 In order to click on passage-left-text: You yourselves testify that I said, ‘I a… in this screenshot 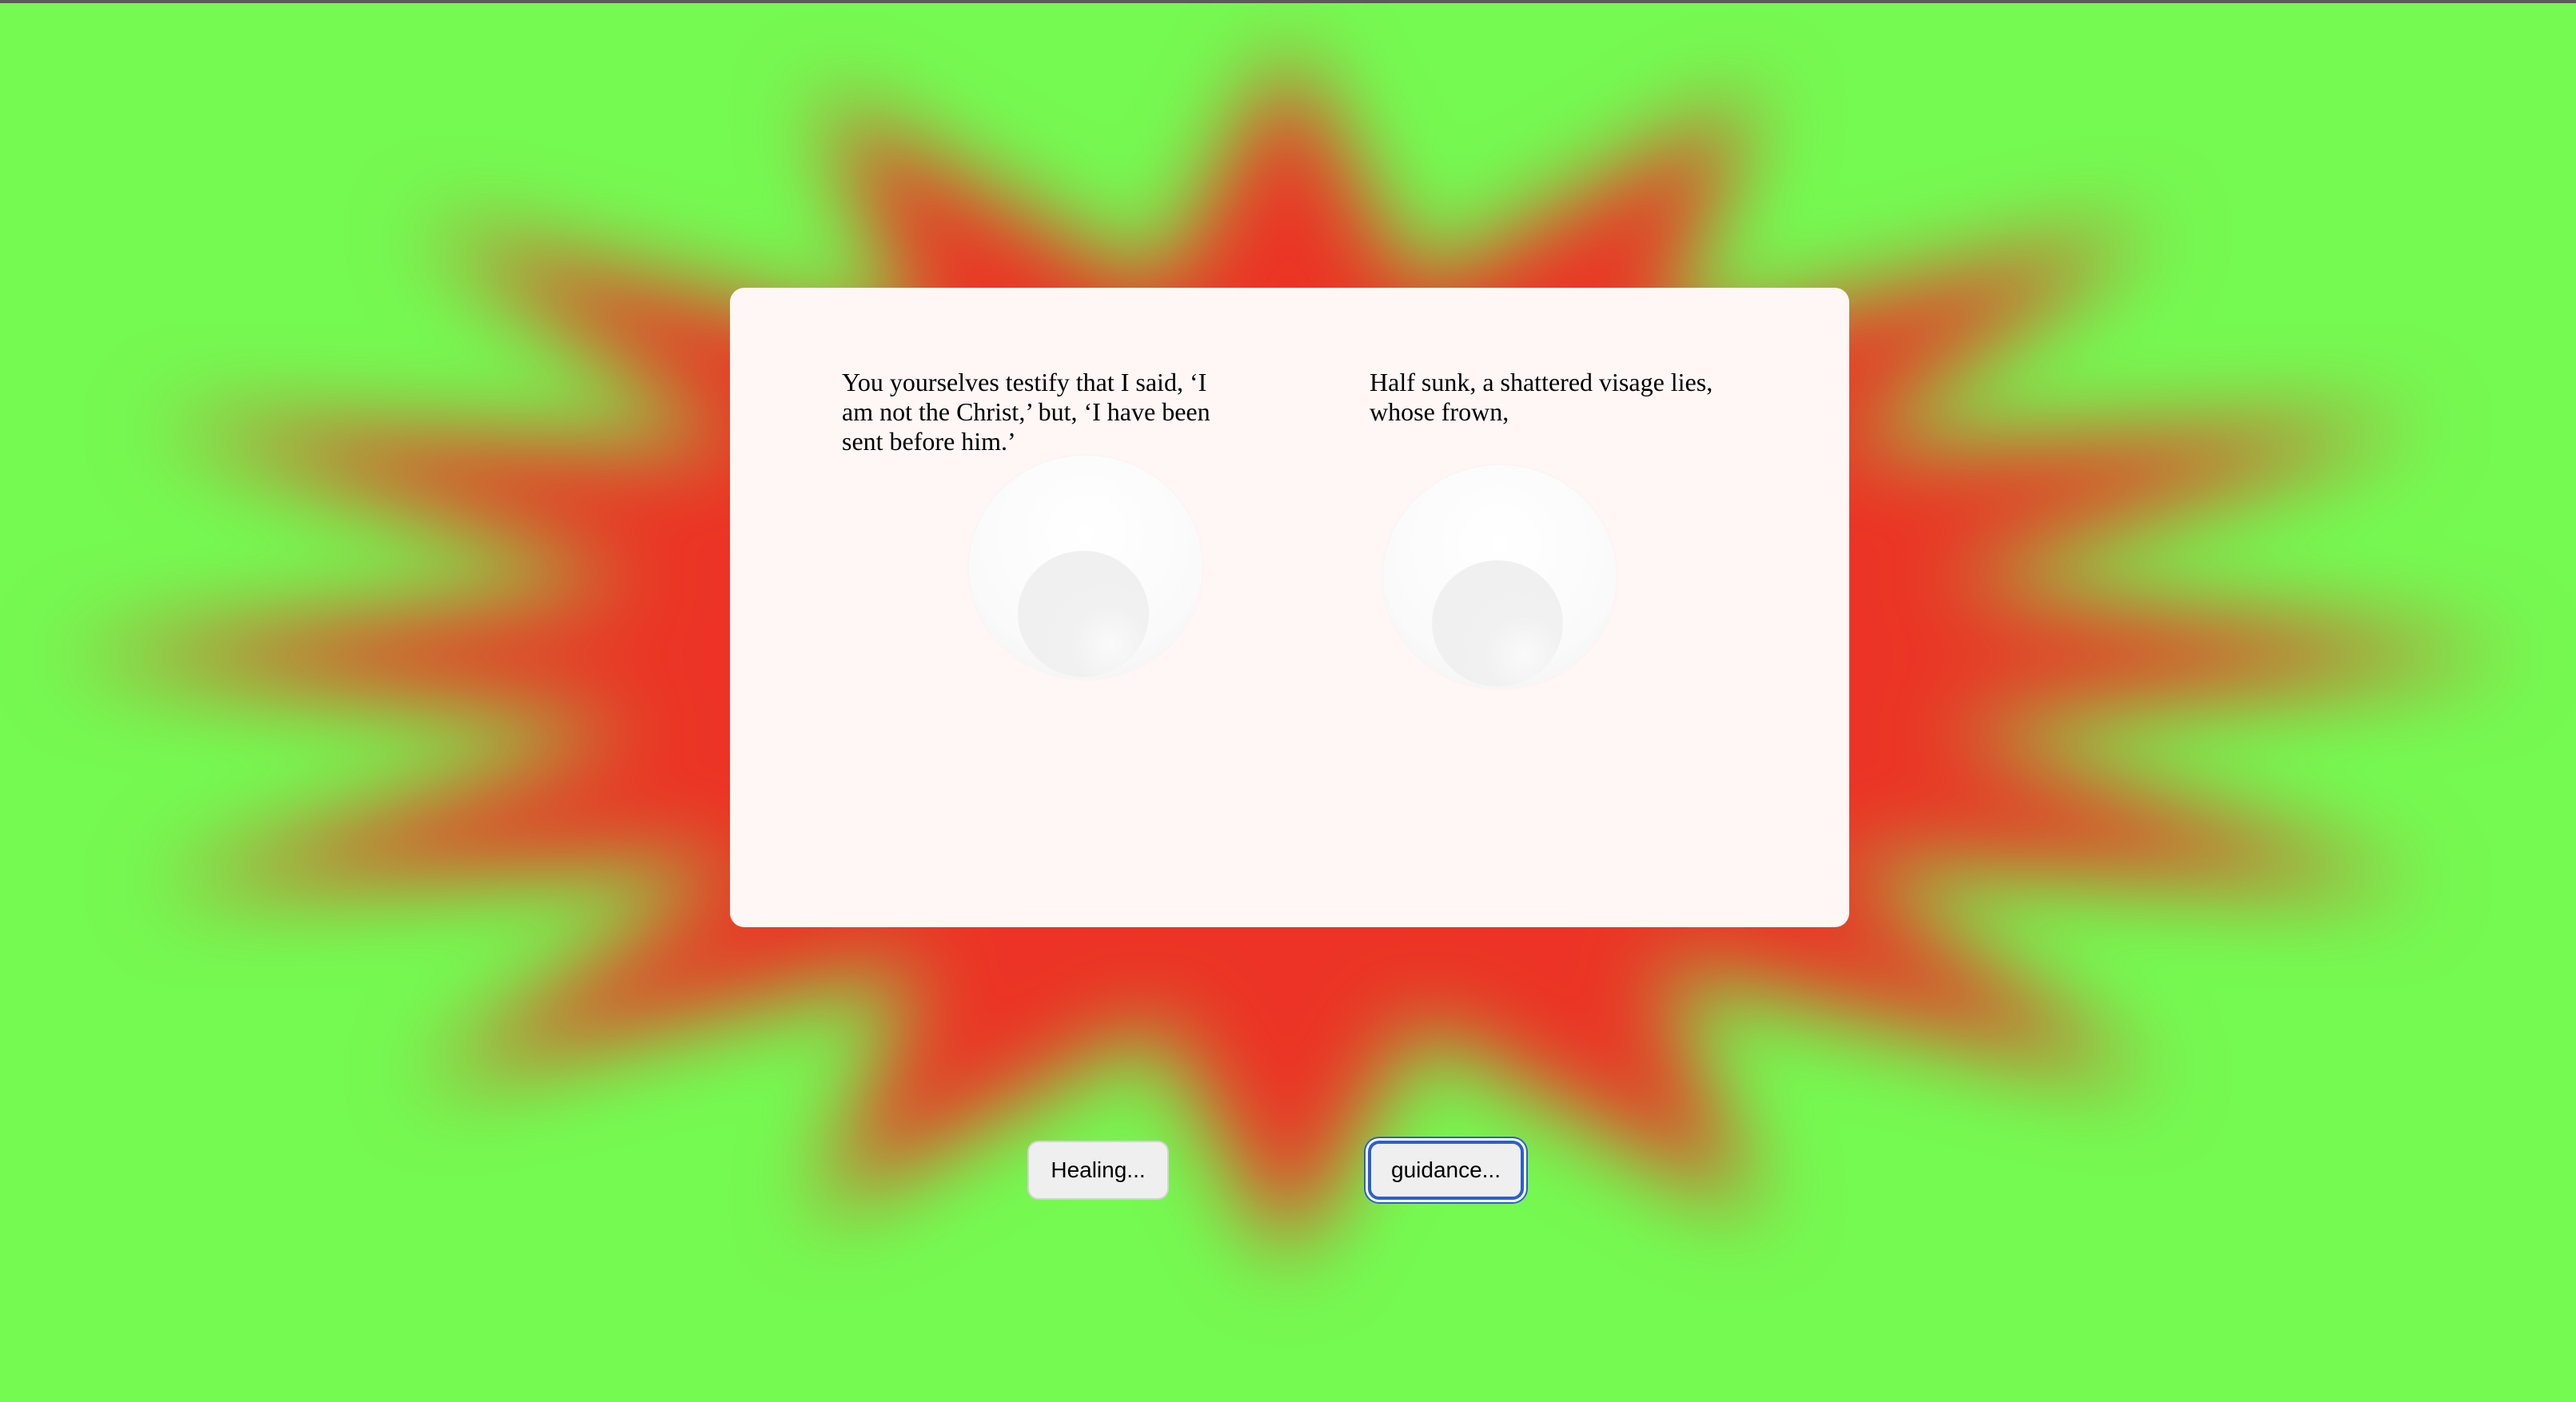, I will do `click(1026, 412)`.